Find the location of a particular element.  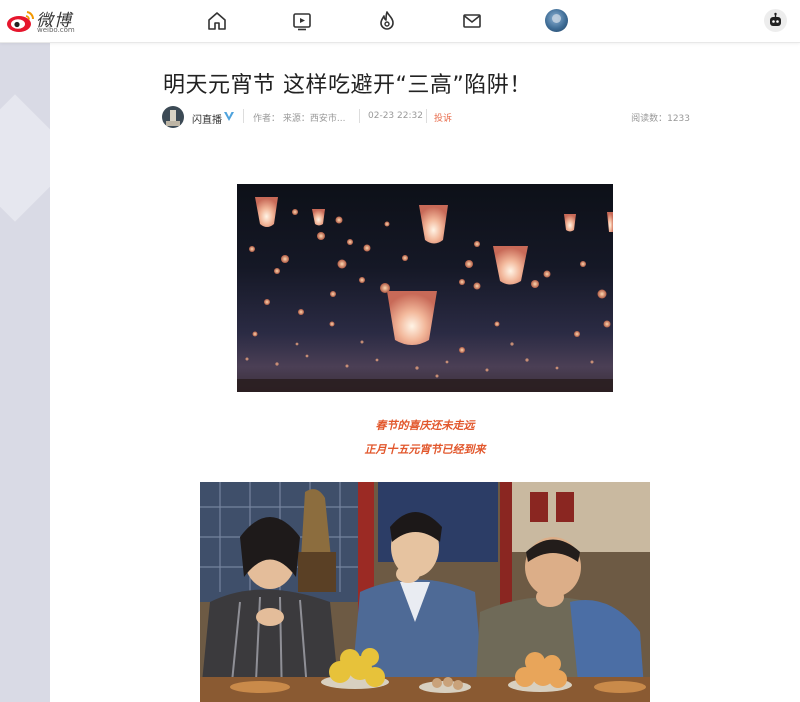

lanterns-illustration is located at coordinates (425, 294).